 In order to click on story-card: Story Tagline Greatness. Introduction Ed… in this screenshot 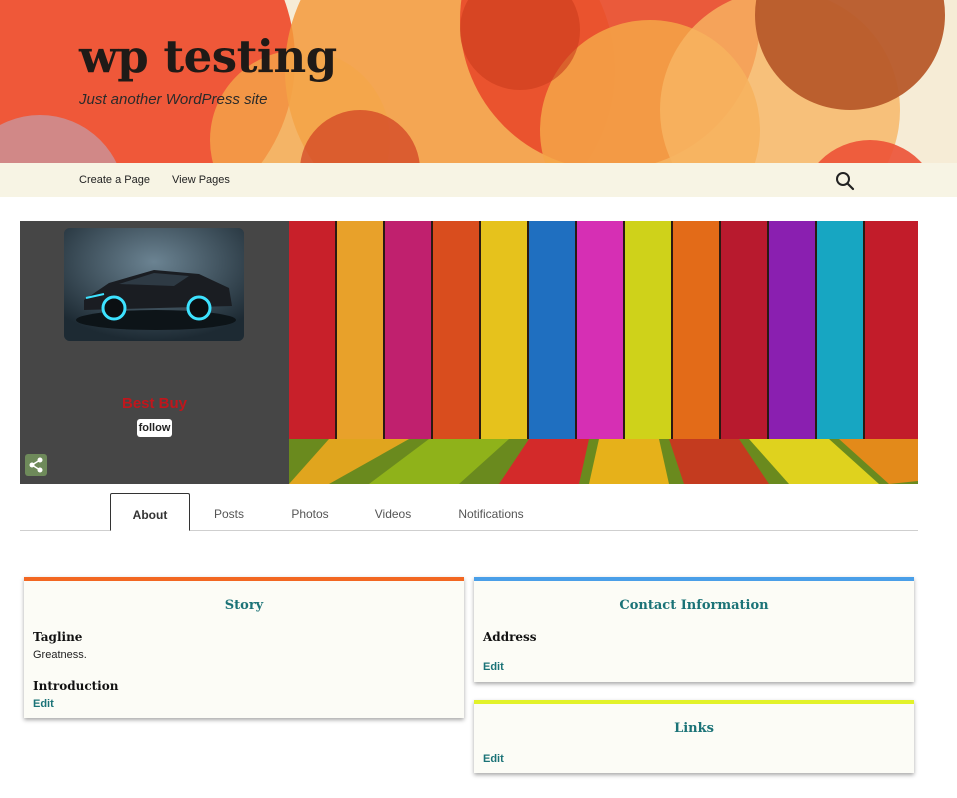, I will do `click(244, 647)`.